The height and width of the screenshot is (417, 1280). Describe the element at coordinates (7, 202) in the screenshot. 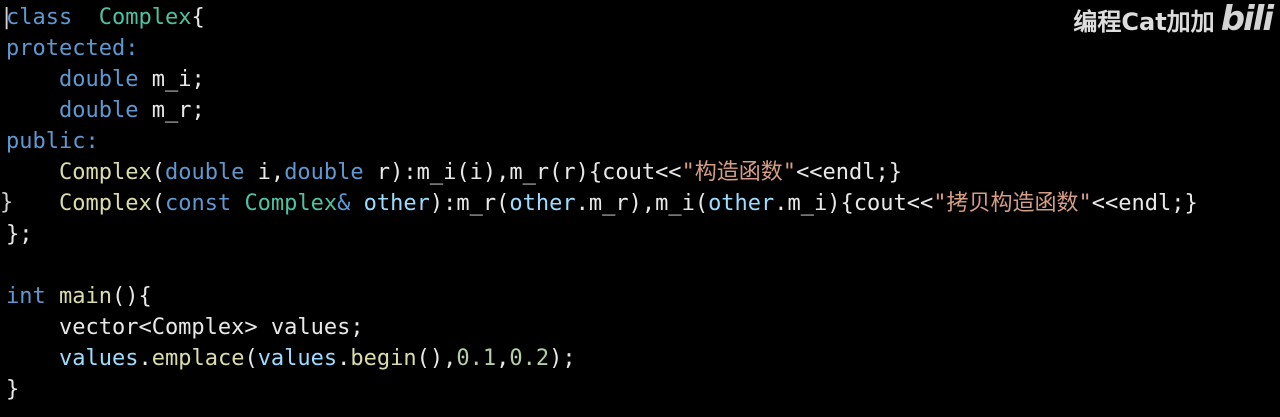

I see `gutter-fold-mark-icon: }` at that location.